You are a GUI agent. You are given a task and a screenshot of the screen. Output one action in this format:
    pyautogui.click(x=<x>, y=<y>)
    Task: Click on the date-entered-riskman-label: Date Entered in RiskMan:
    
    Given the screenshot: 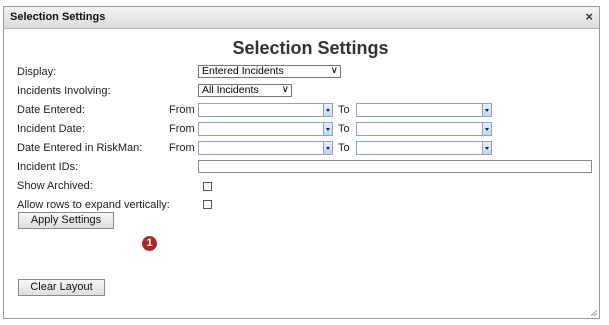 What is the action you would take?
    pyautogui.click(x=80, y=148)
    